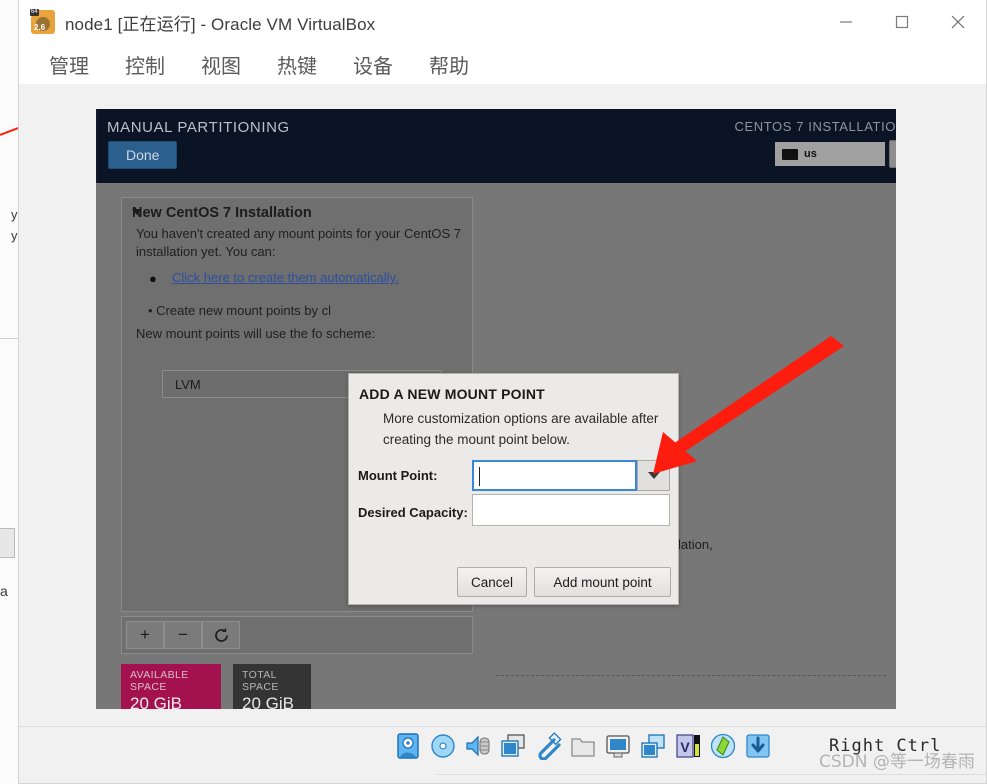 The image size is (987, 784). I want to click on background-text-b: y, so click(14, 235).